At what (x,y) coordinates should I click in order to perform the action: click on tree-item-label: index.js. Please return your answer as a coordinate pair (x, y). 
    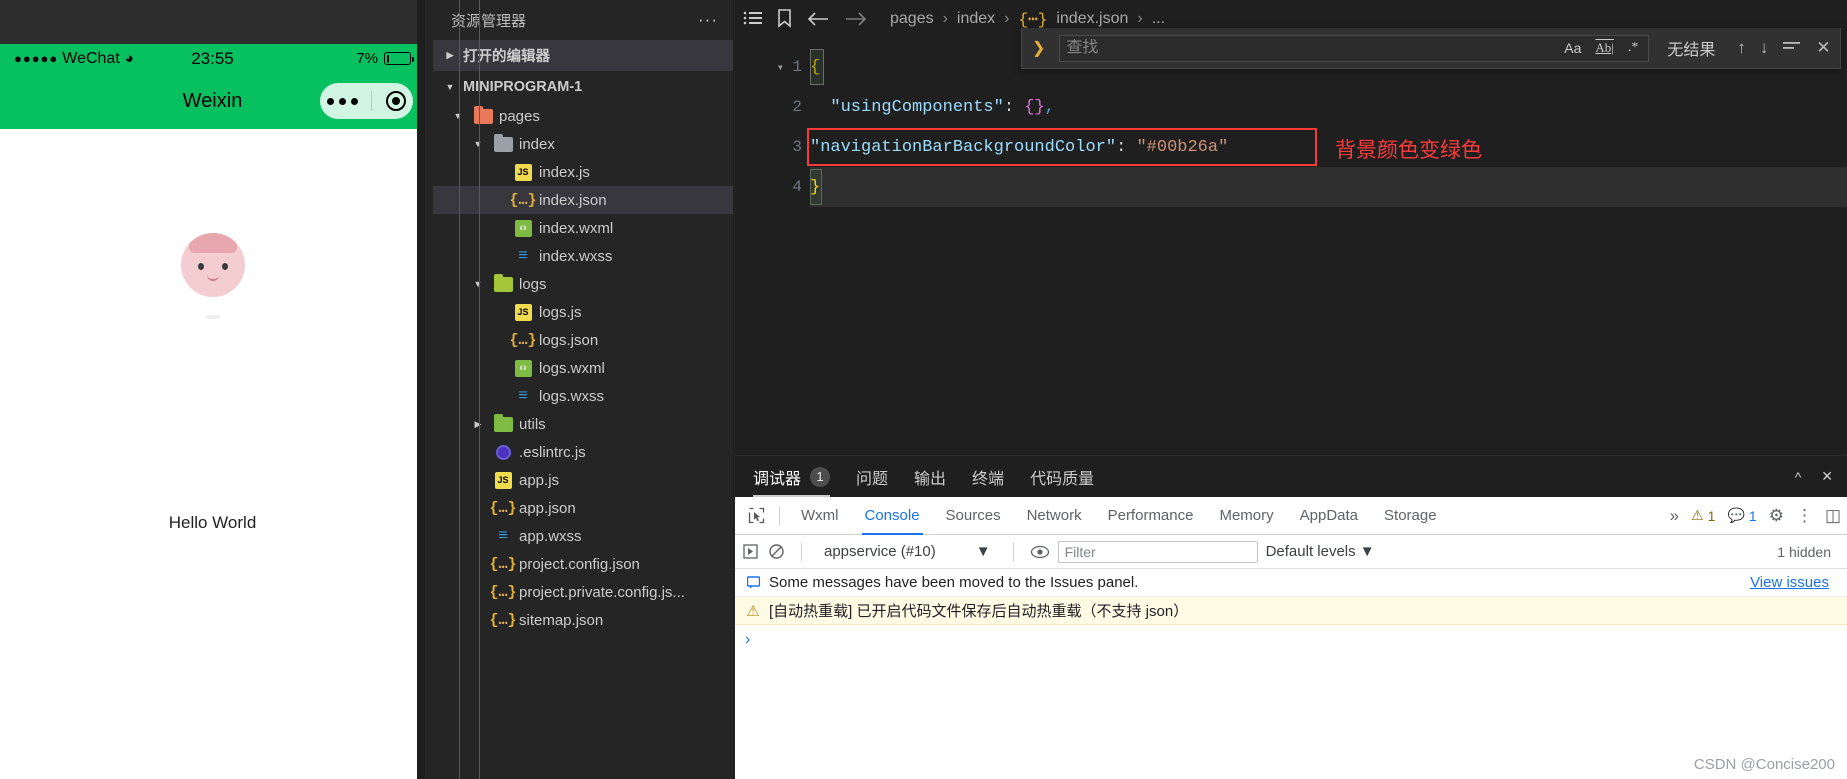
    Looking at the image, I should click on (564, 172).